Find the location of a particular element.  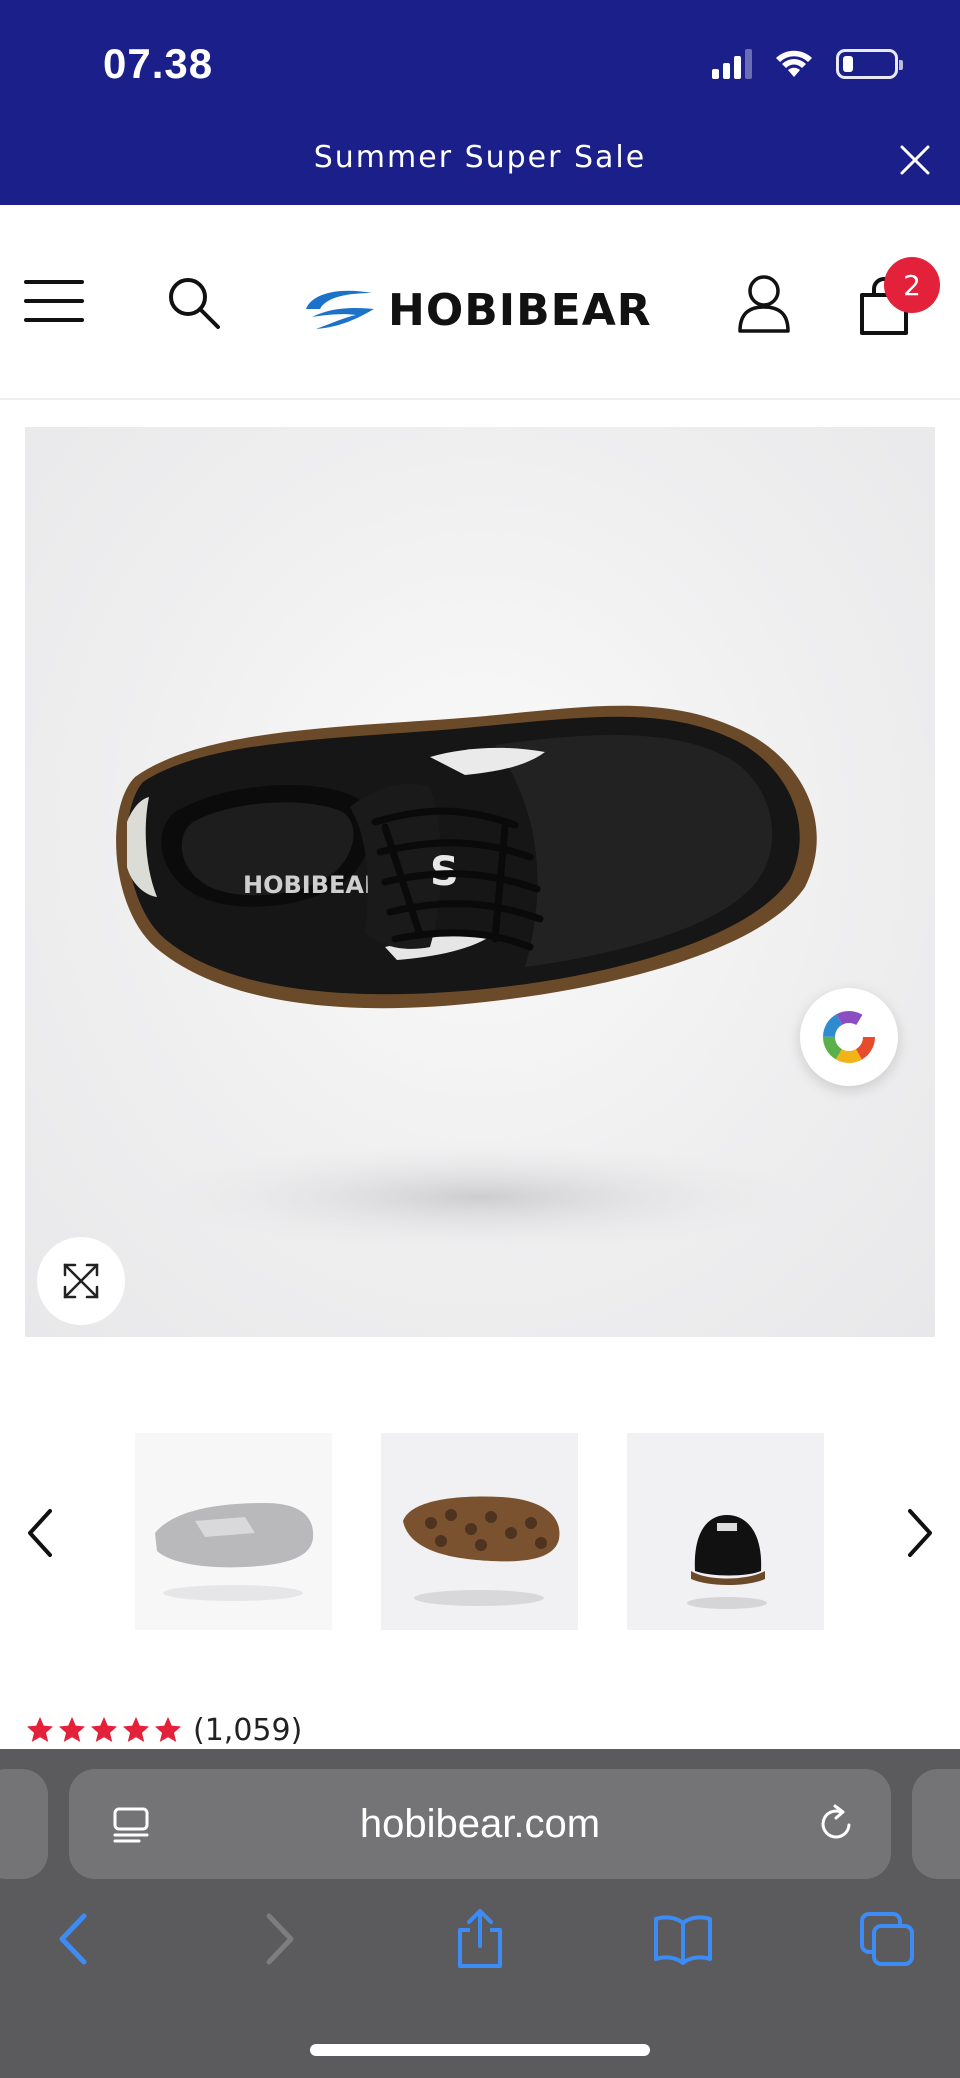

browser-nav-row is located at coordinates (480, 1944).